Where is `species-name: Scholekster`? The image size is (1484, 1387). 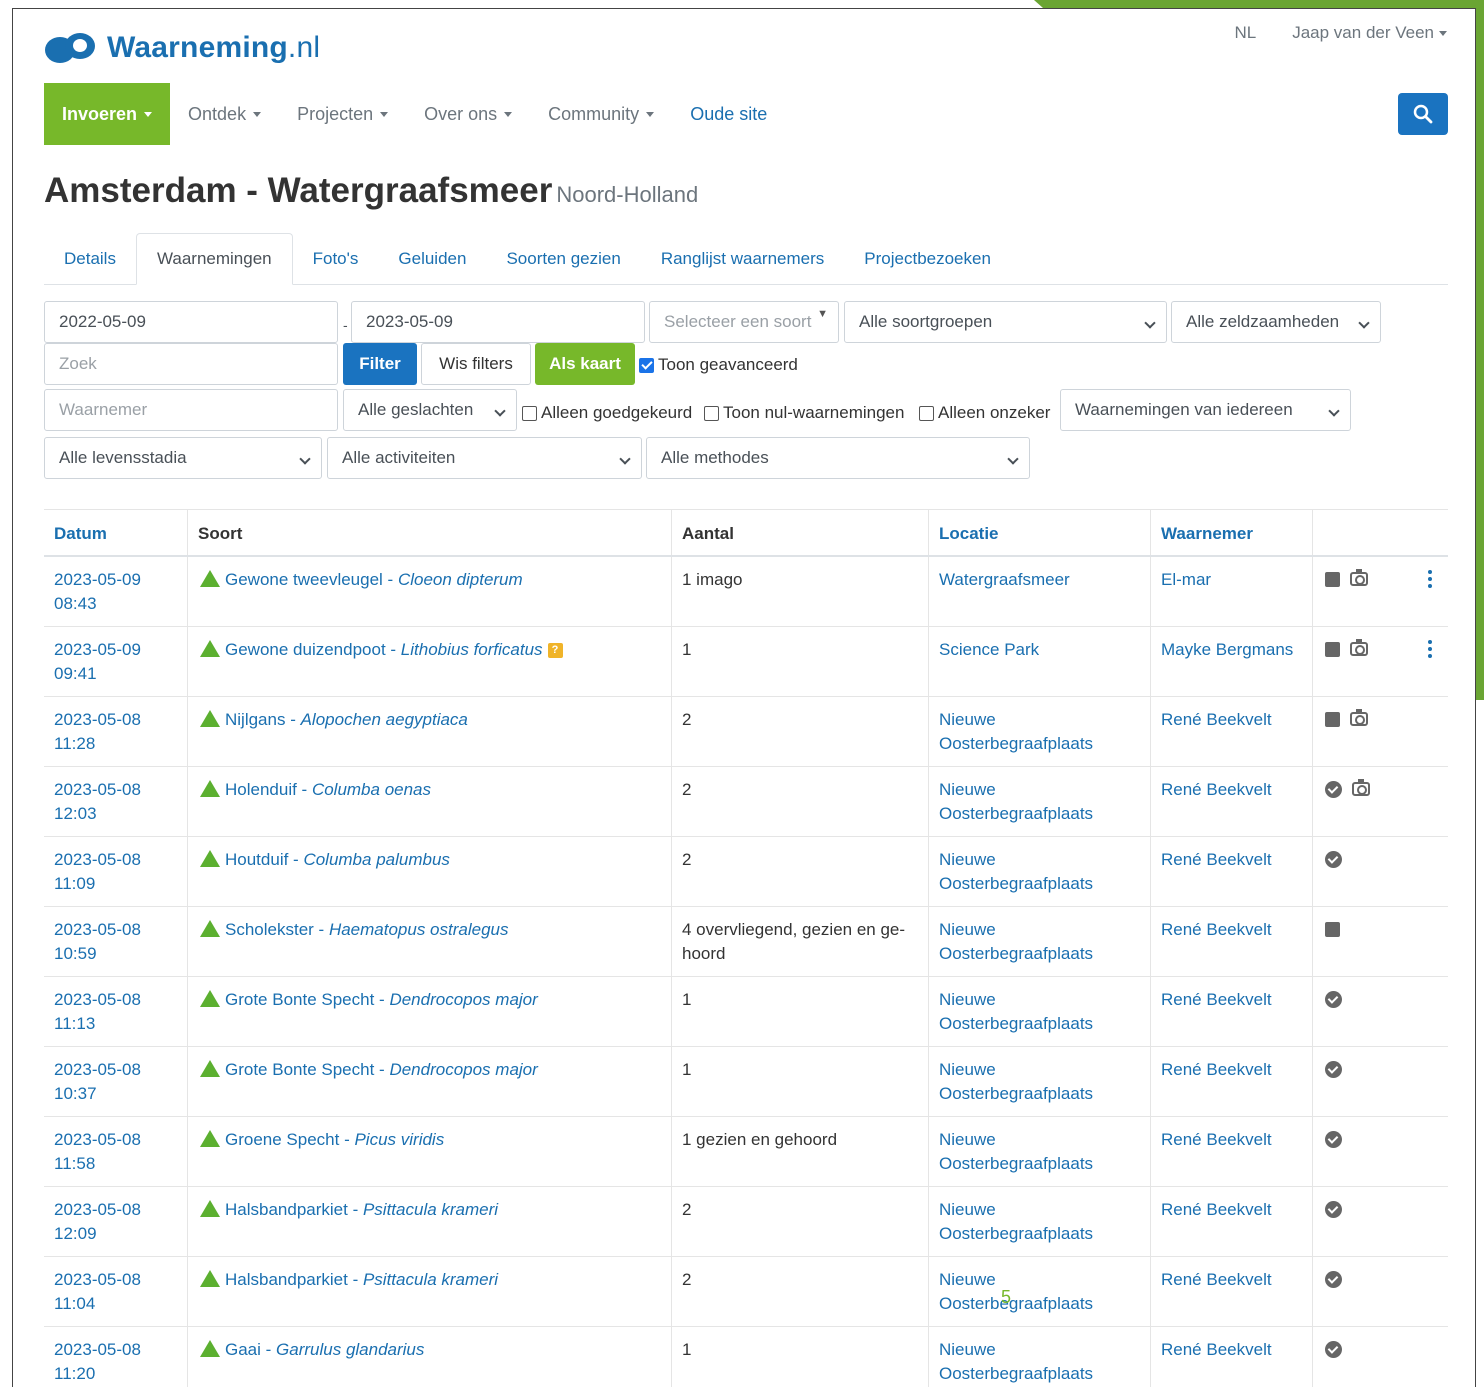
species-name: Scholekster is located at coordinates (269, 929).